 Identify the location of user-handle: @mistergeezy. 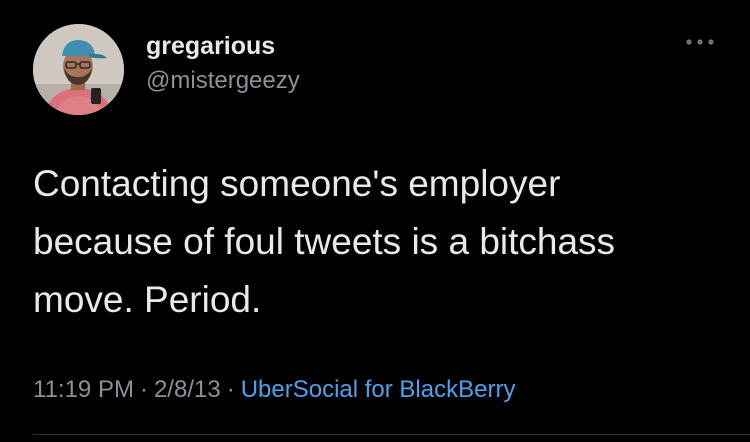
(223, 81).